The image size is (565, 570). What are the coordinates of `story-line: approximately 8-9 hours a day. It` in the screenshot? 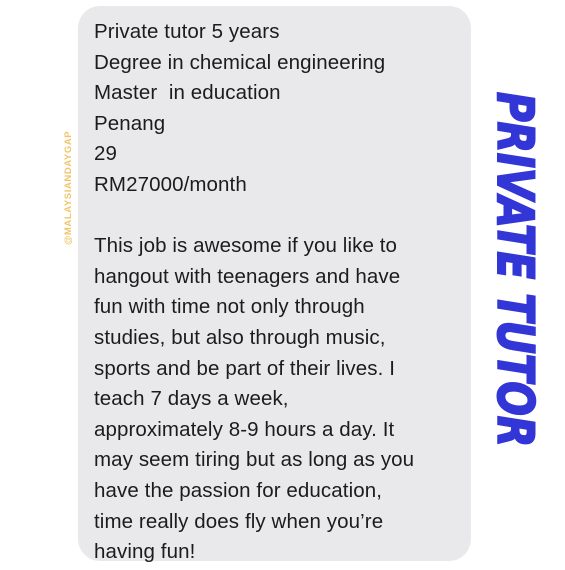 It's located at (244, 429).